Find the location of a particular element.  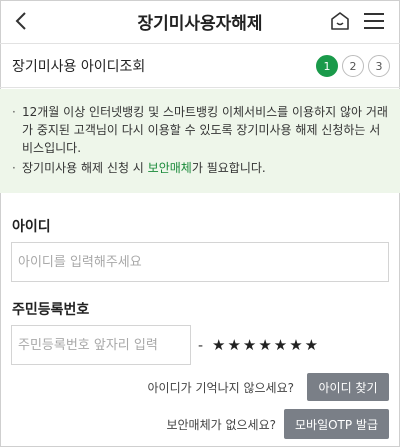

home-button is located at coordinates (340, 21).